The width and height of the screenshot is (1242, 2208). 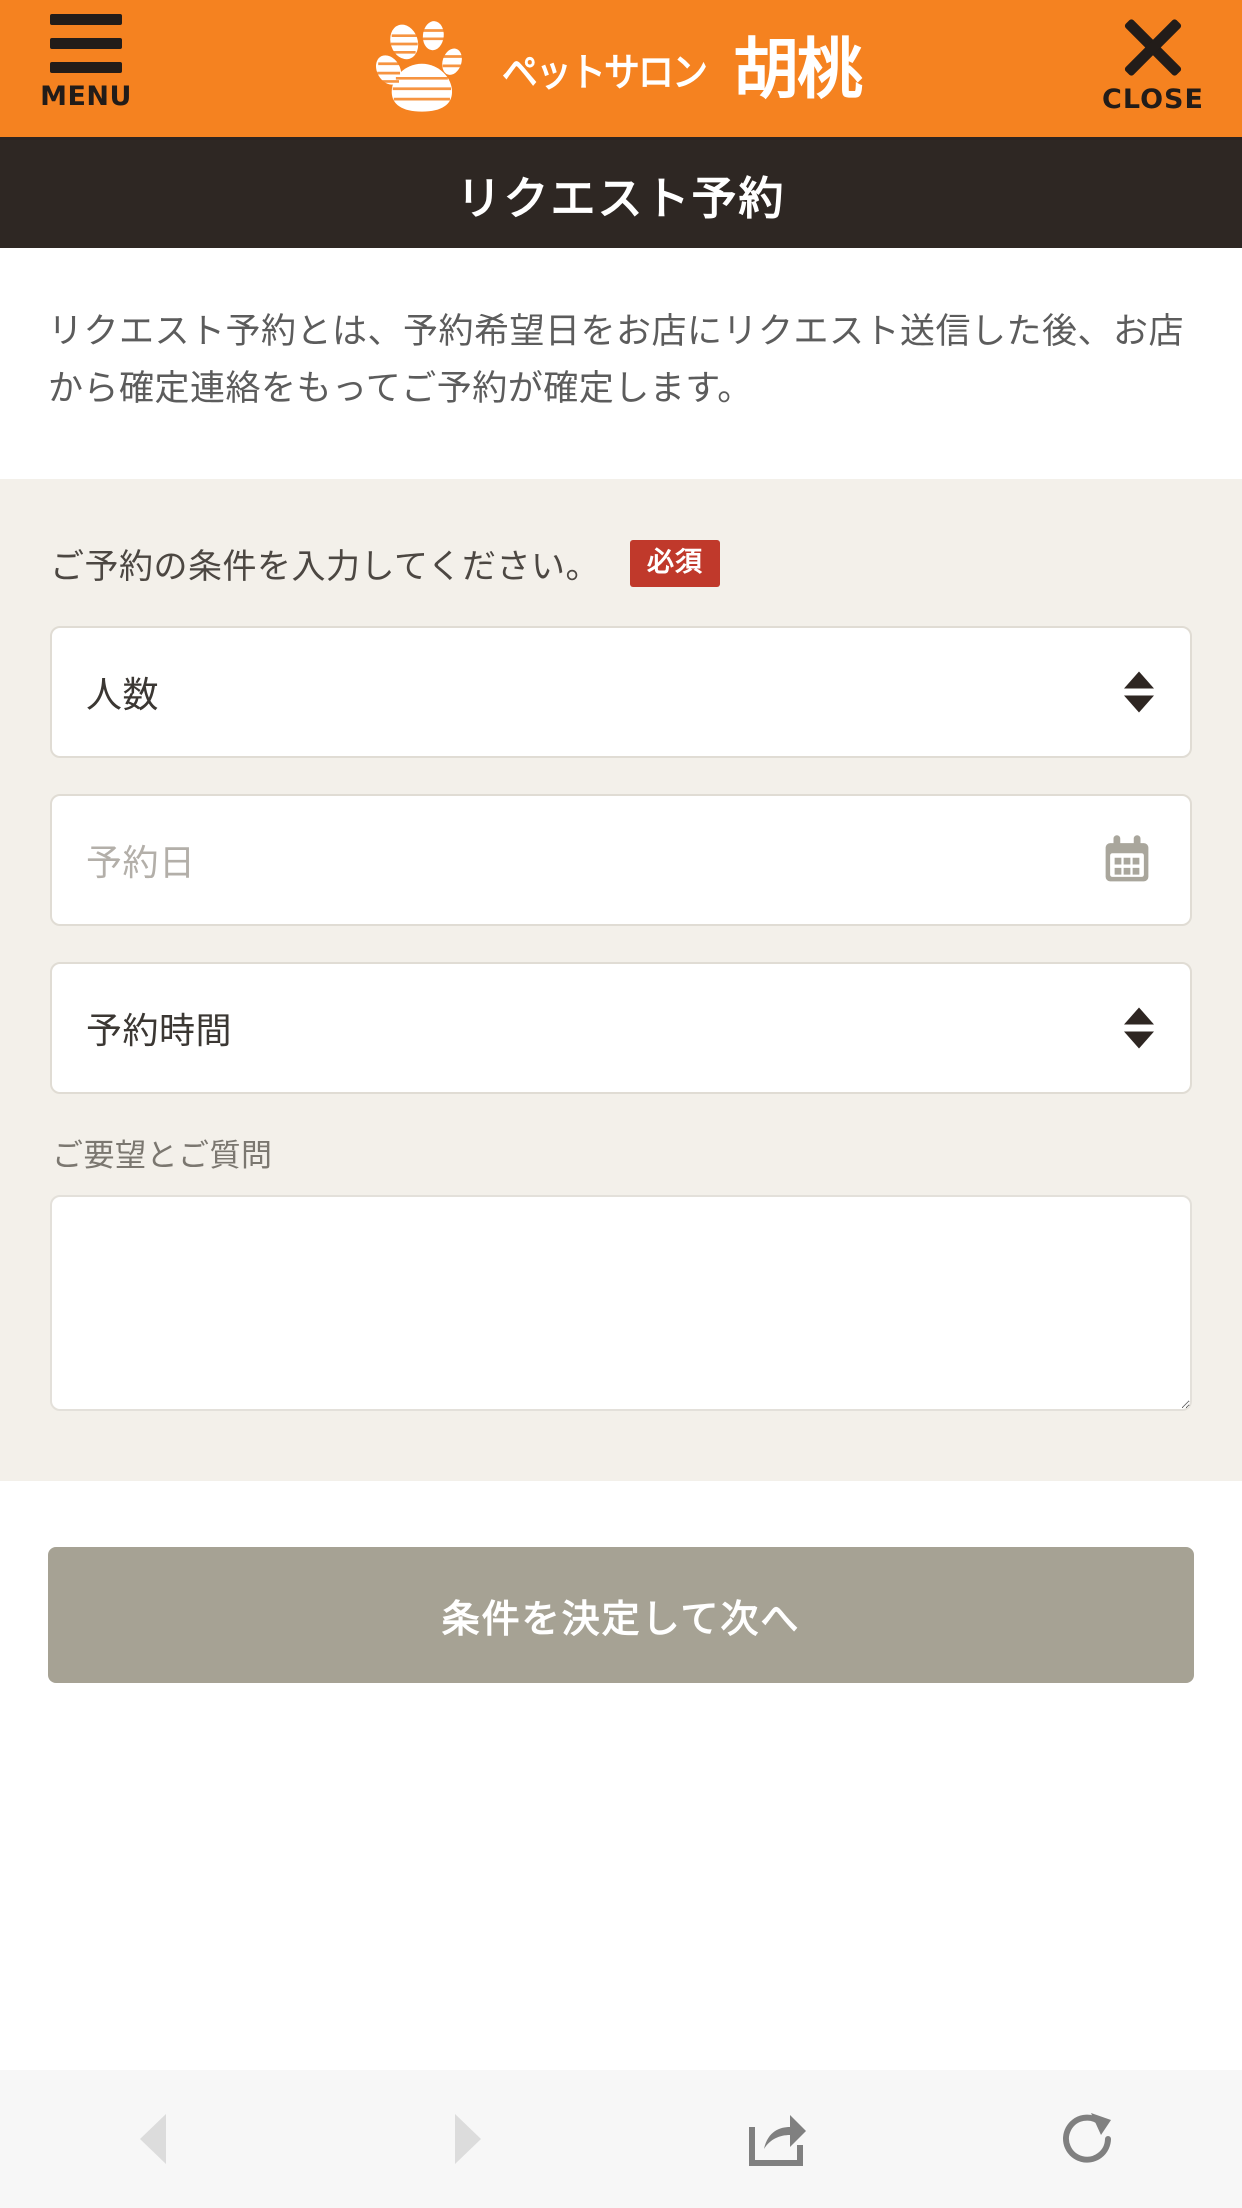 What do you see at coordinates (1127, 860) in the screenshot?
I see `calendar-icon` at bounding box center [1127, 860].